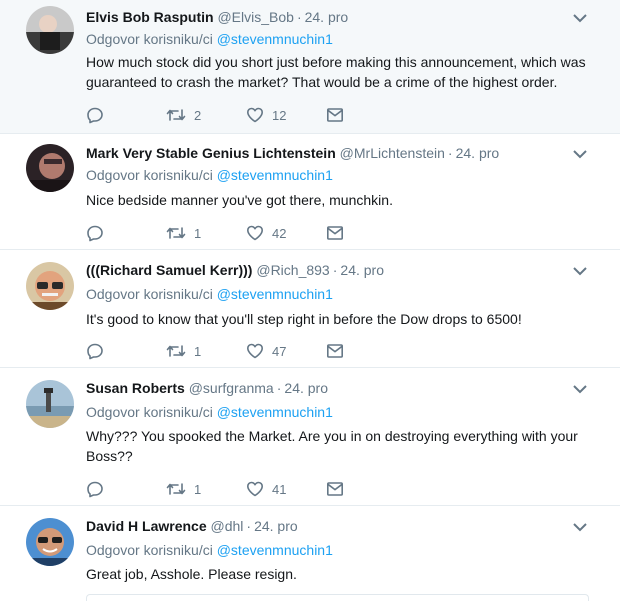 The height and width of the screenshot is (601, 620). What do you see at coordinates (231, 388) in the screenshot?
I see `author-handle: @surfgranma` at bounding box center [231, 388].